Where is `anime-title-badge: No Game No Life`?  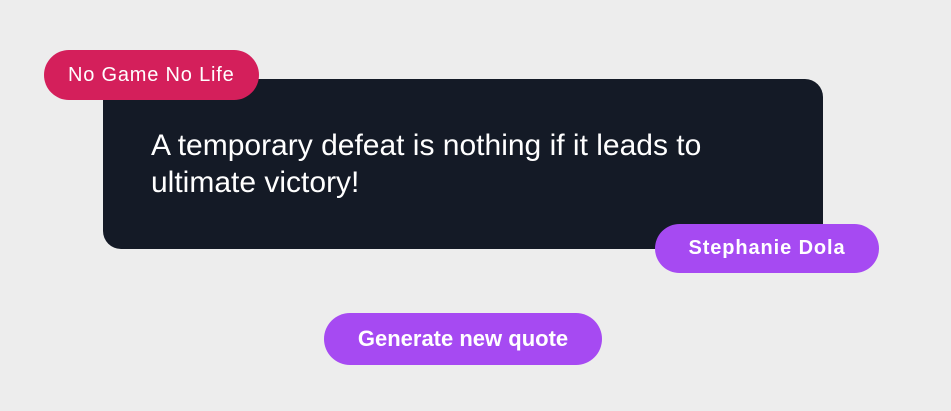 anime-title-badge: No Game No Life is located at coordinates (151, 75).